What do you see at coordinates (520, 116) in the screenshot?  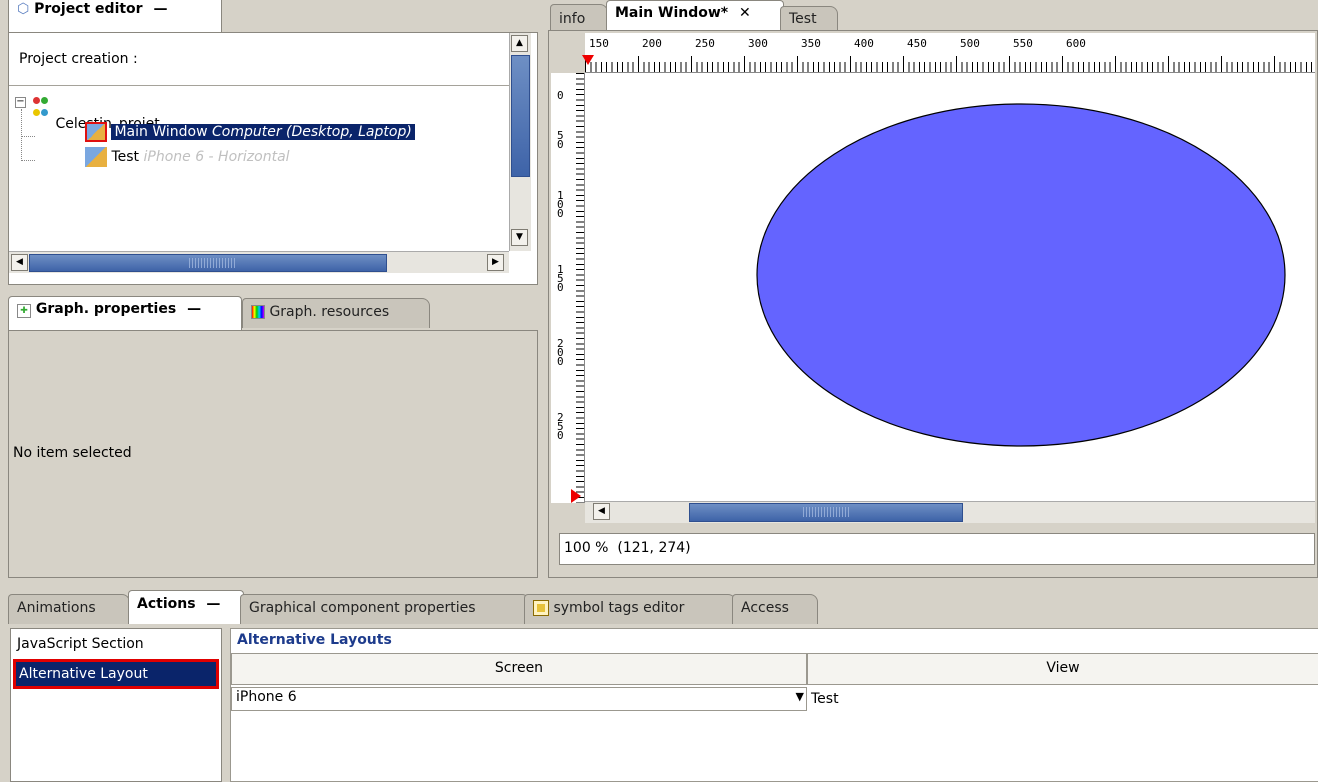 I see `project-vscroll-thumb` at bounding box center [520, 116].